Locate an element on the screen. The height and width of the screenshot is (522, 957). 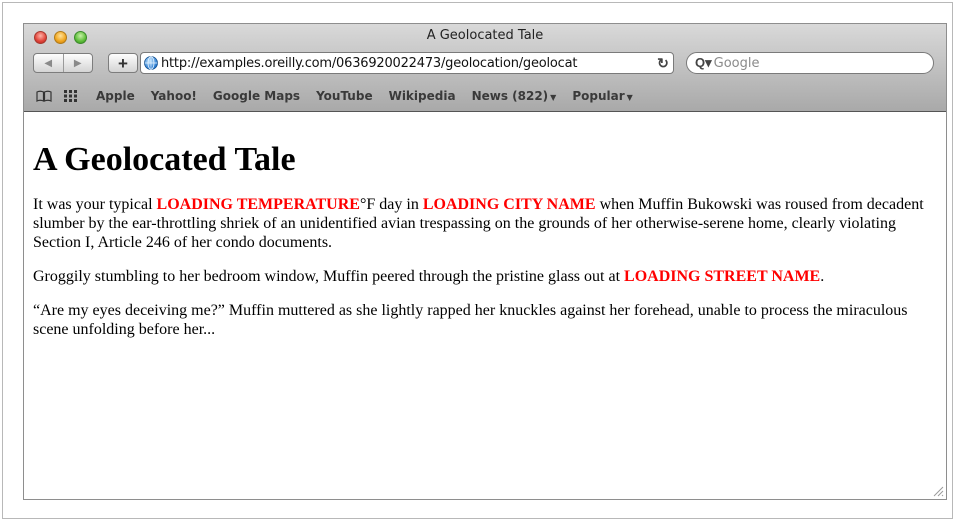
book-icon is located at coordinates (44, 96).